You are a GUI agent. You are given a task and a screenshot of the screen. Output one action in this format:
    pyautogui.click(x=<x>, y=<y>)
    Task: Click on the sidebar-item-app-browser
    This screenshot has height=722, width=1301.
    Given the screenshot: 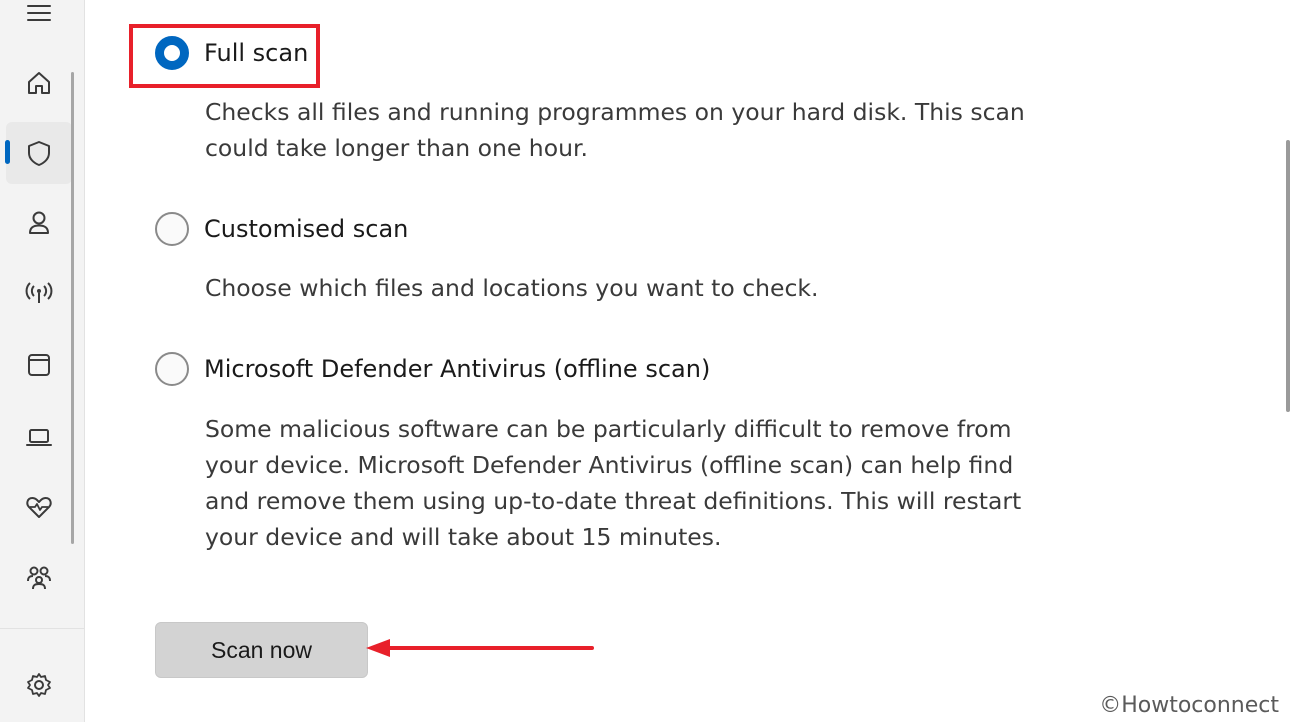 What is the action you would take?
    pyautogui.click(x=39, y=365)
    